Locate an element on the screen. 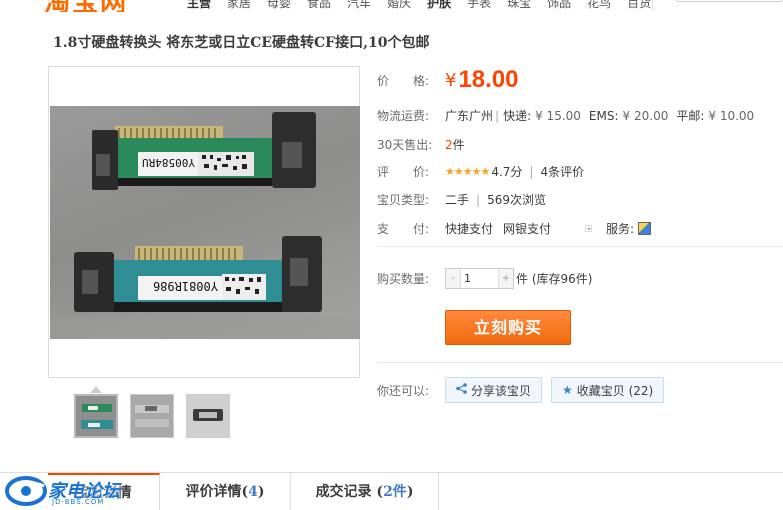 This screenshot has height=510, width=783. quantity-row: 购买数量: - 1 + 件 (库存96件) is located at coordinates (484, 278).